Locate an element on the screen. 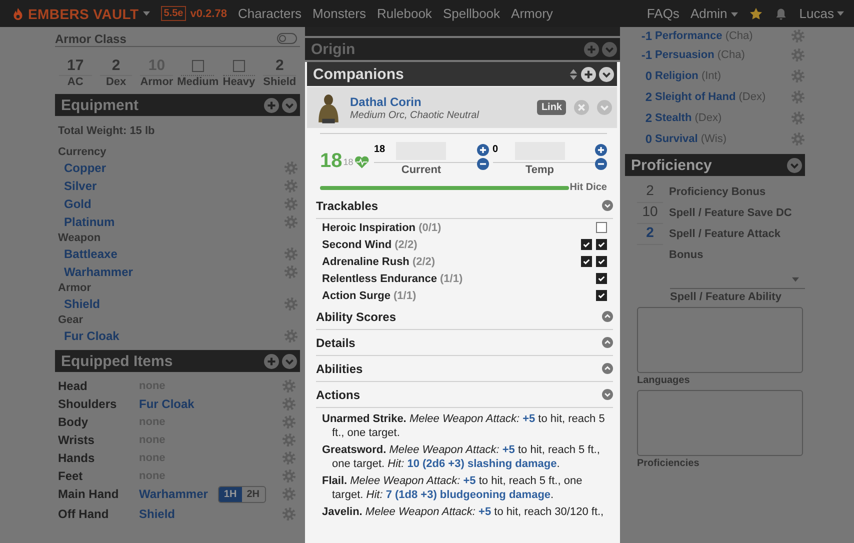 The image size is (854, 543). section-title: Equipped Items is located at coordinates (117, 361).